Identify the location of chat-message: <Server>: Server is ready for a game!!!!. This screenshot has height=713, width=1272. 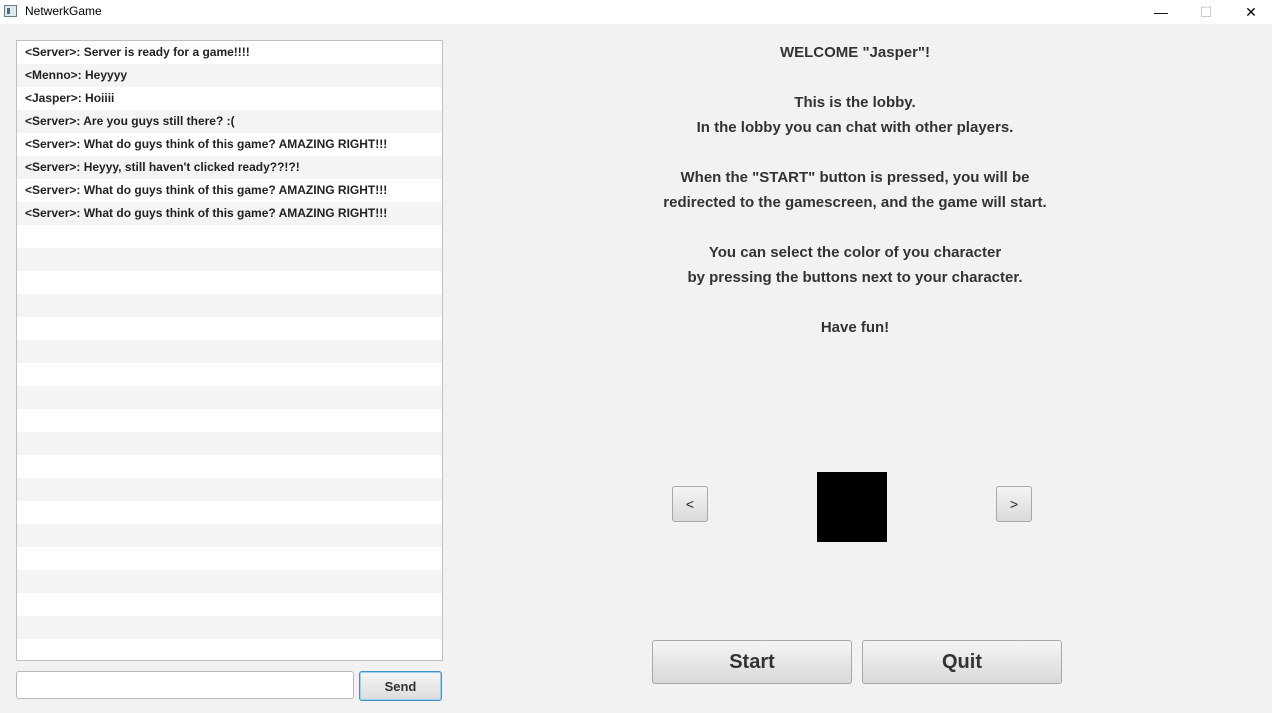
(229, 52).